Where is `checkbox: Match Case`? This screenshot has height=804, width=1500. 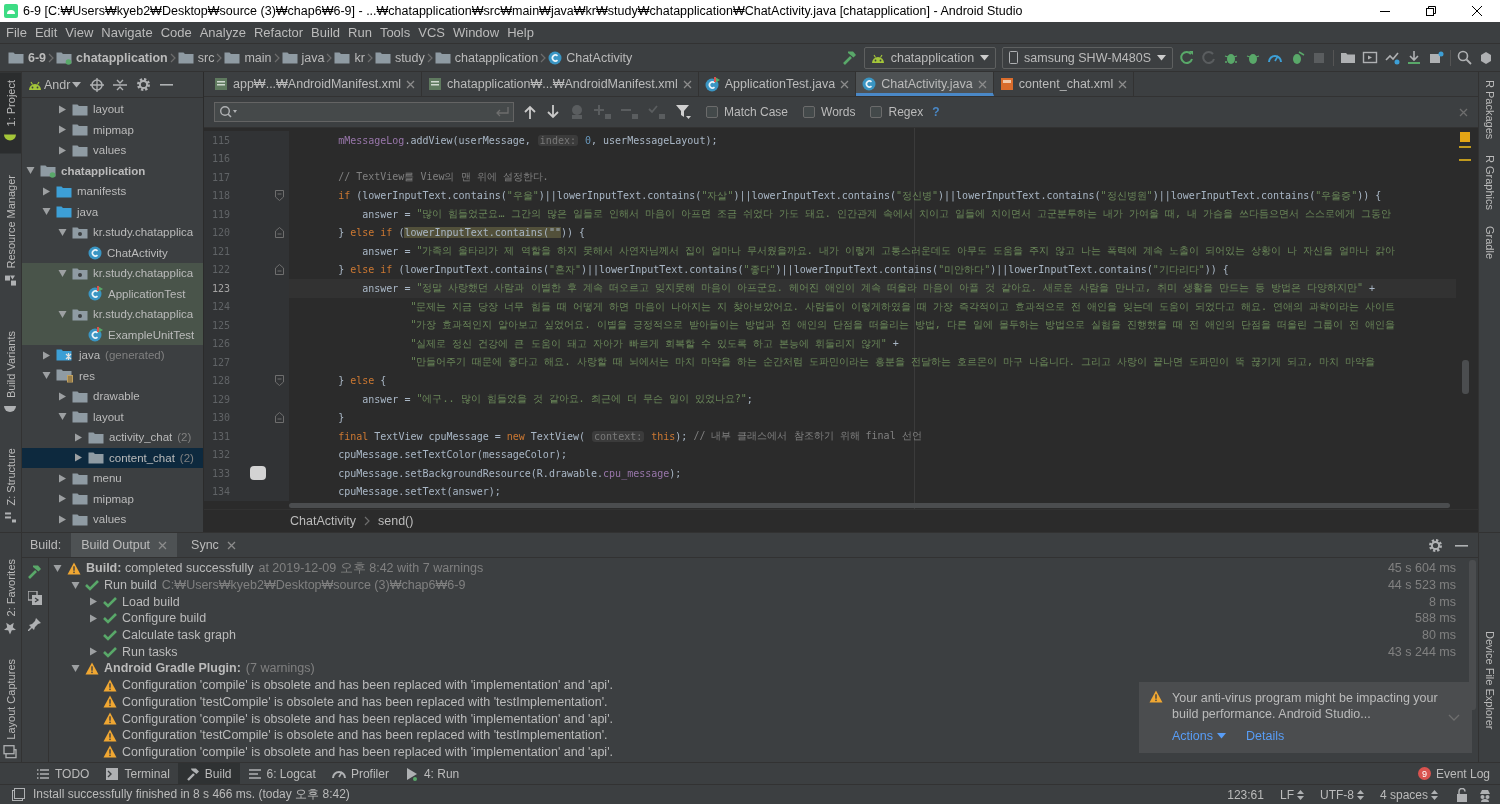 checkbox: Match Case is located at coordinates (747, 112).